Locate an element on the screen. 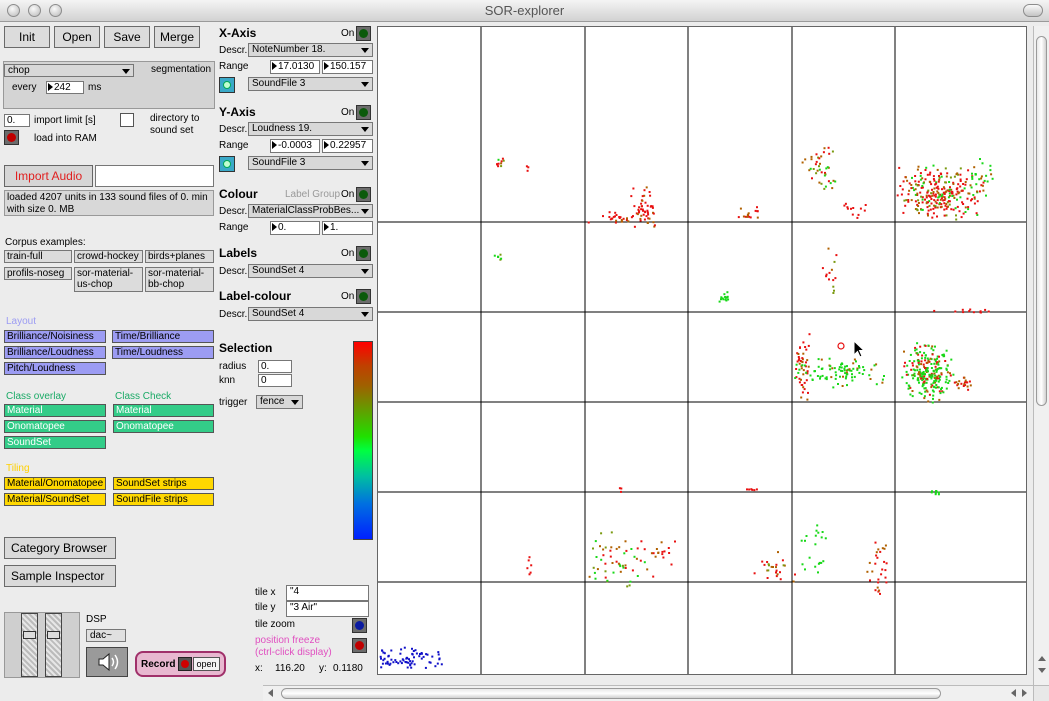 This screenshot has height=701, width=1049. yaxis-on-toggle is located at coordinates (363, 112).